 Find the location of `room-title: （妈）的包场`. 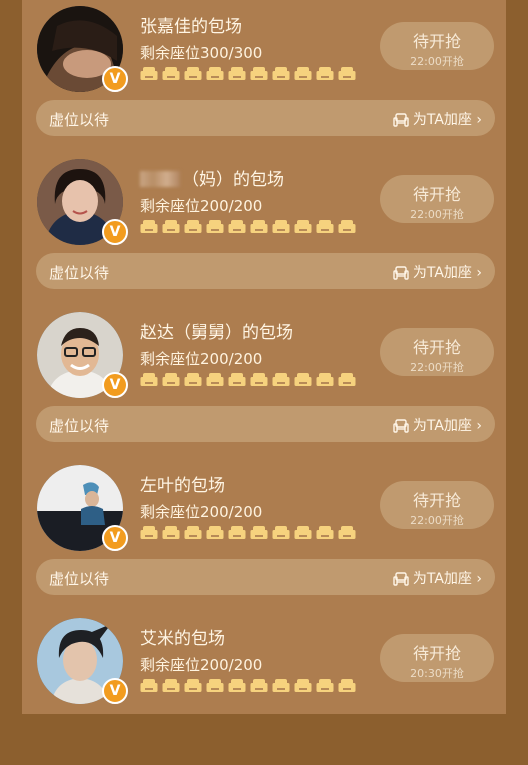

room-title: （妈）的包场 is located at coordinates (212, 177).